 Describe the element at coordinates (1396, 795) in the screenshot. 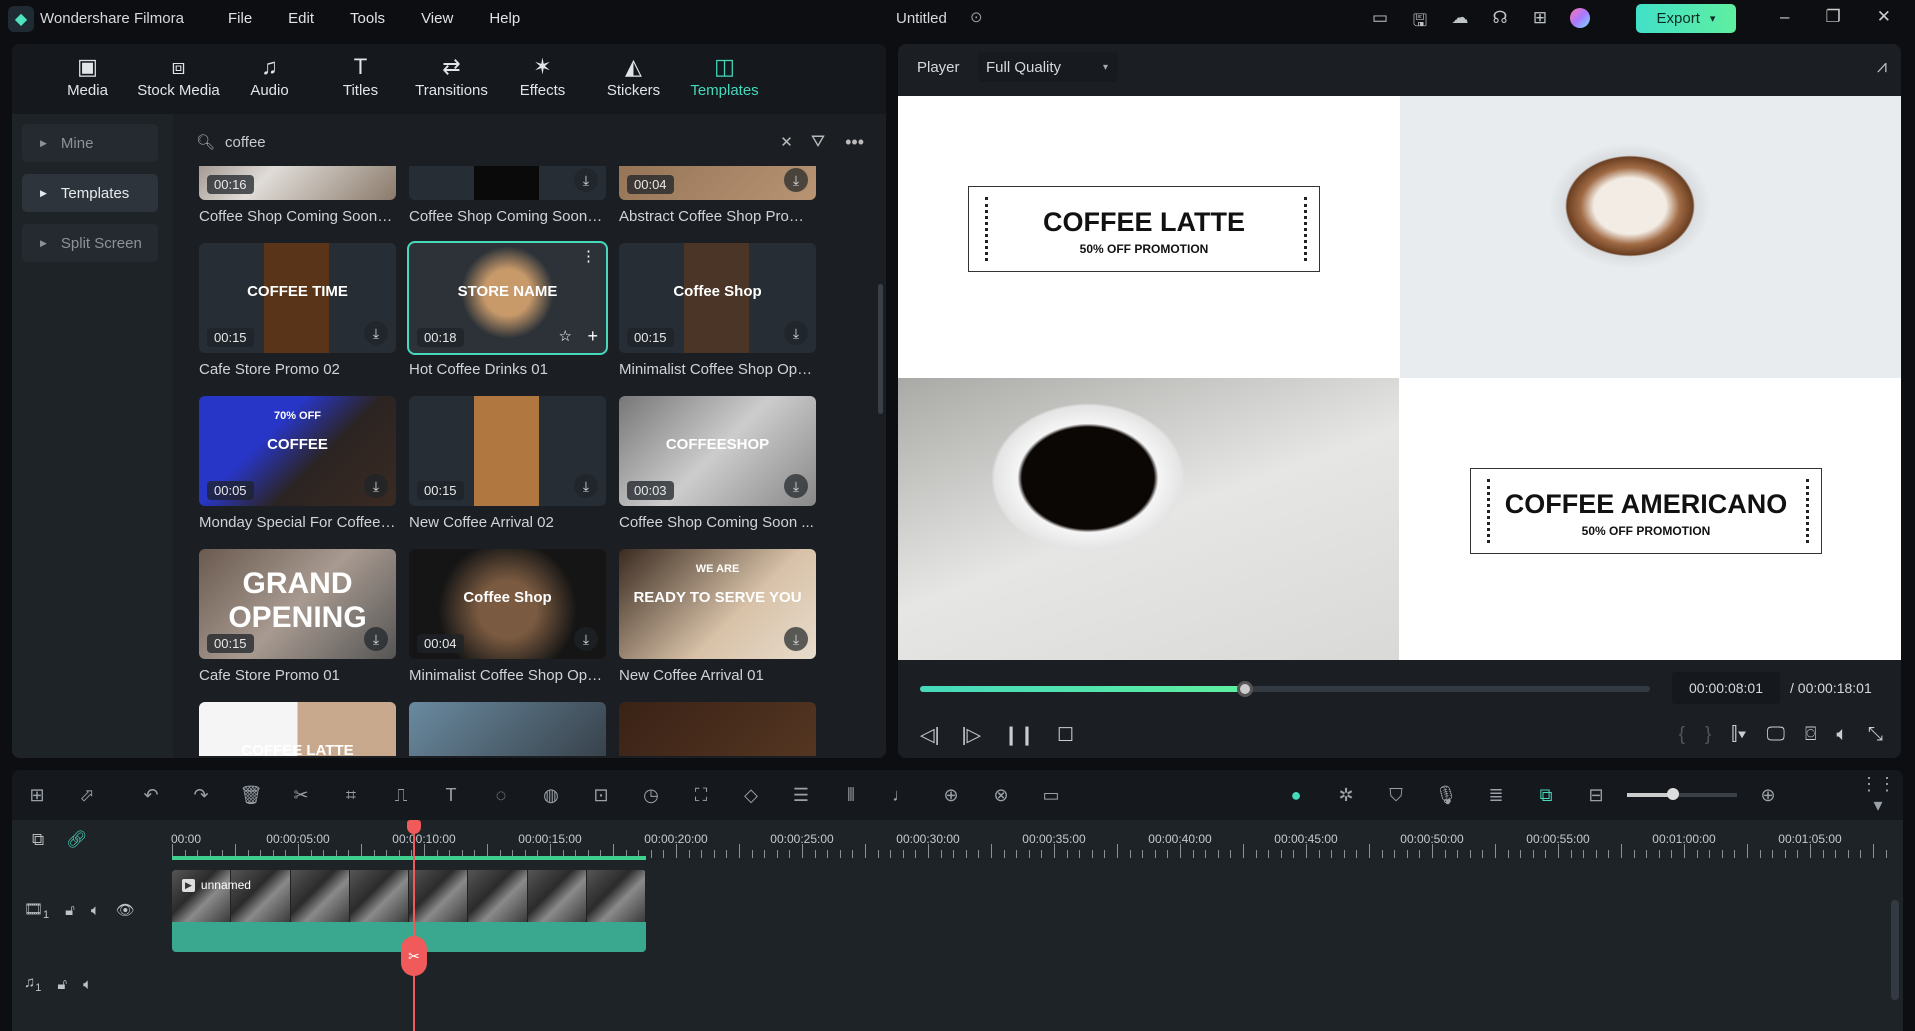

I see `timeline-tool-icon: ⛉` at that location.